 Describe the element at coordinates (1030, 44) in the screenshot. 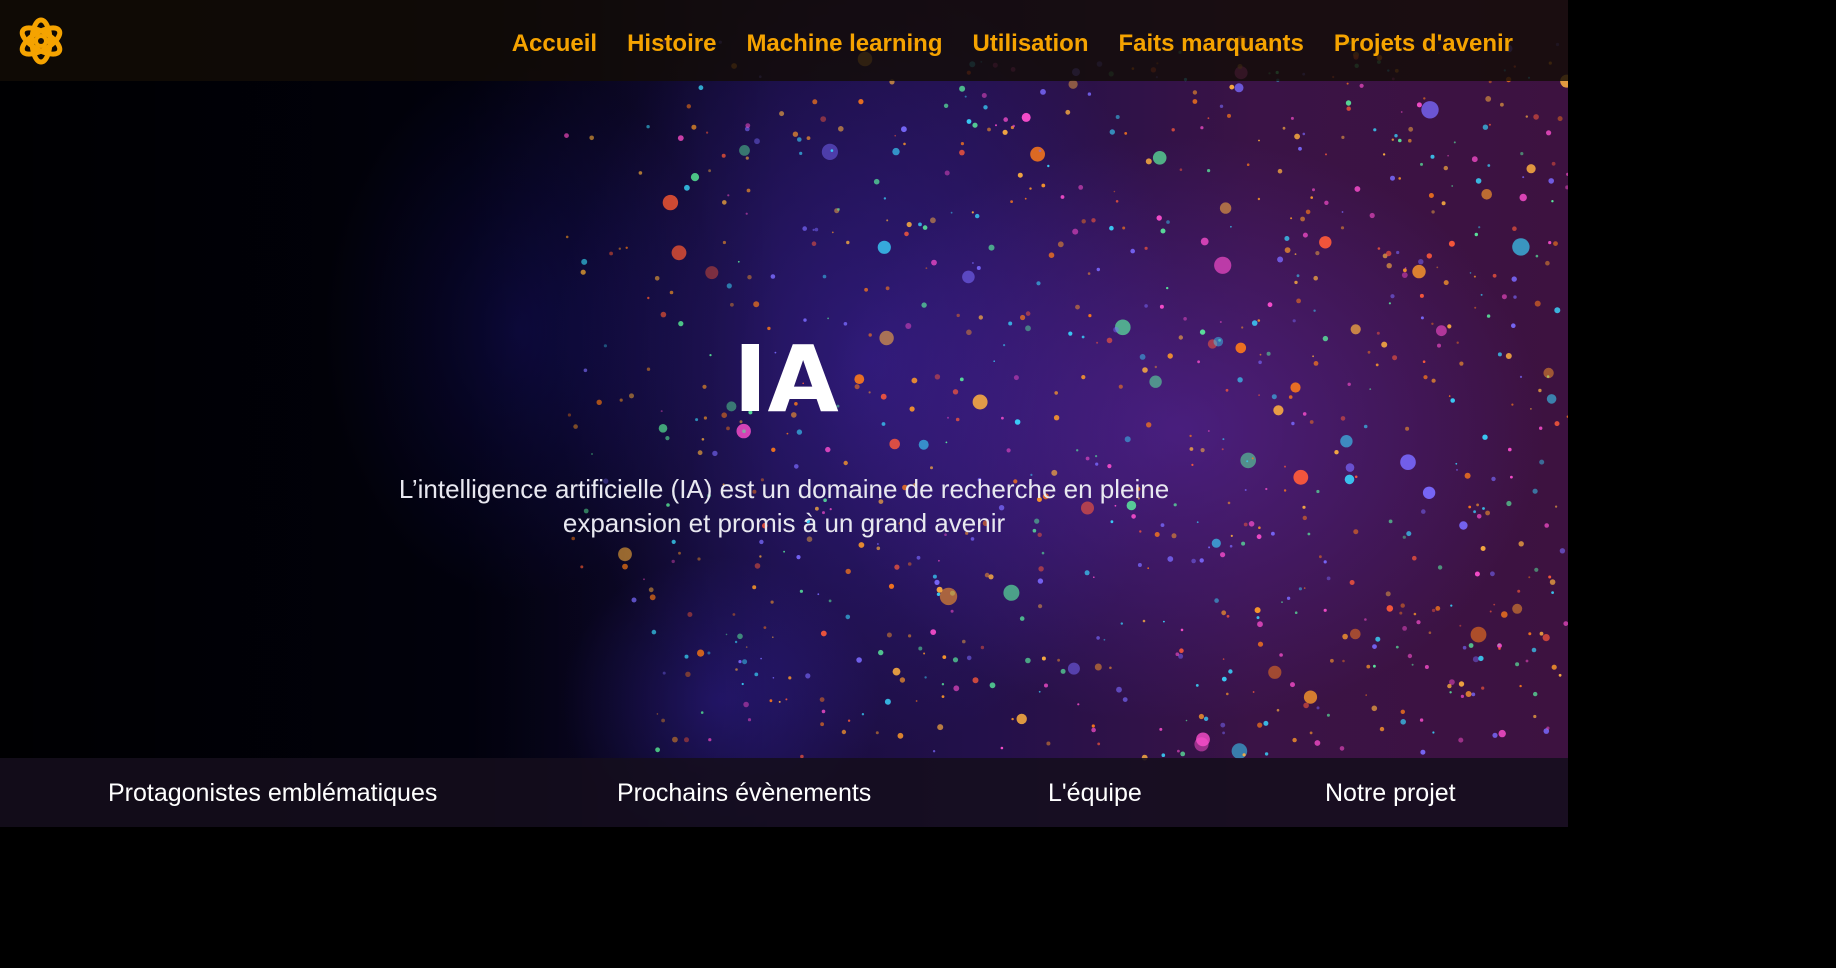

I see `nav-link-utilisation: Utilisation` at that location.